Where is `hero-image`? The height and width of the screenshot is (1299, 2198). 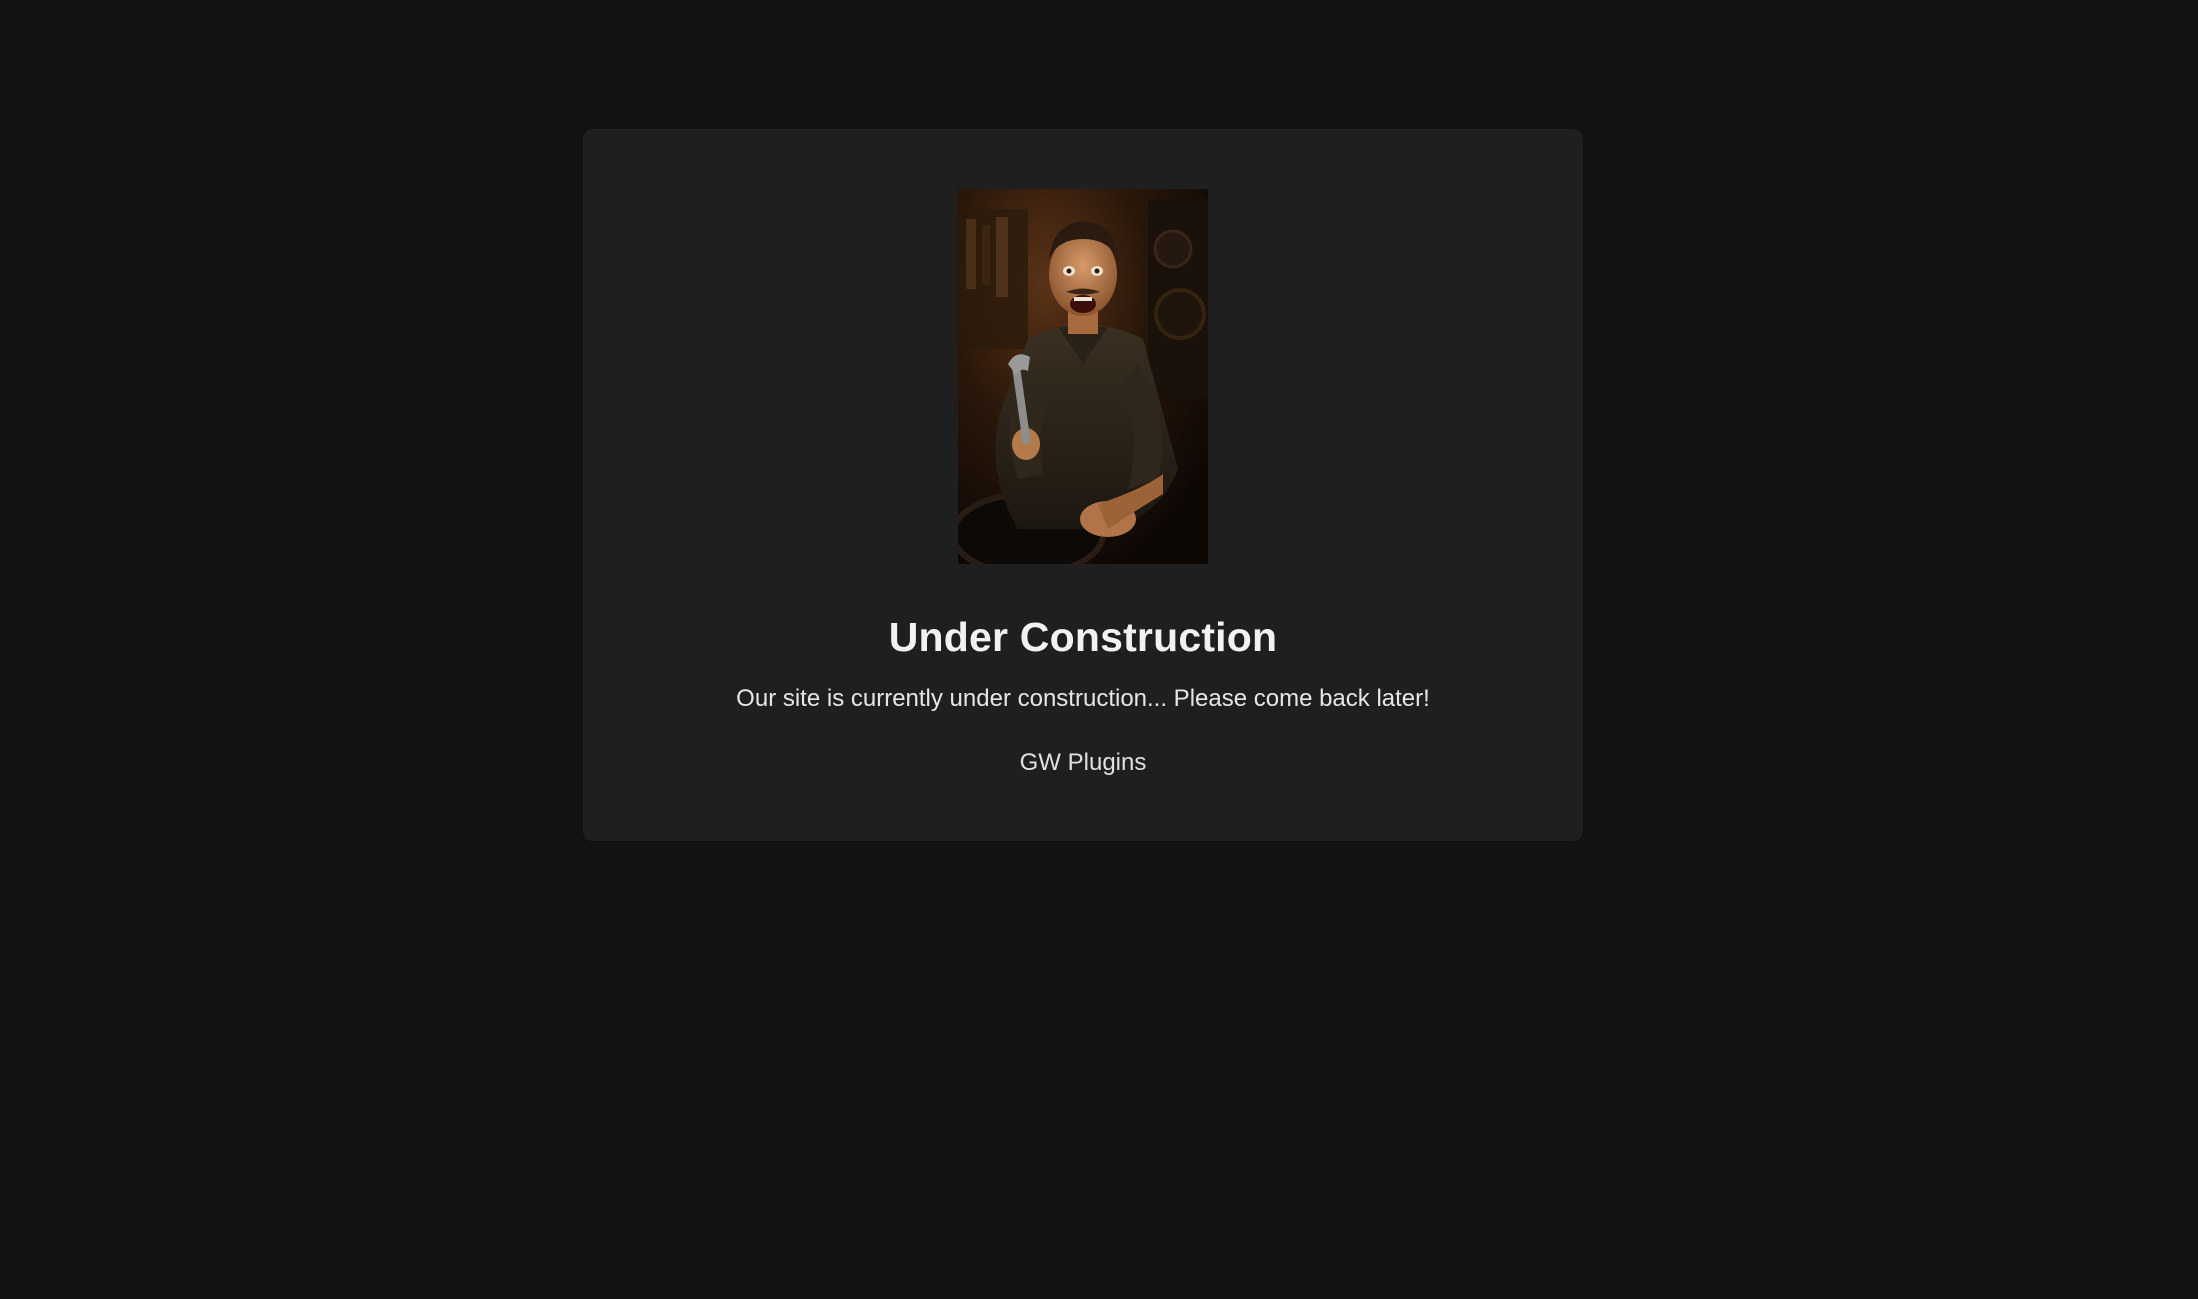
hero-image is located at coordinates (1083, 376).